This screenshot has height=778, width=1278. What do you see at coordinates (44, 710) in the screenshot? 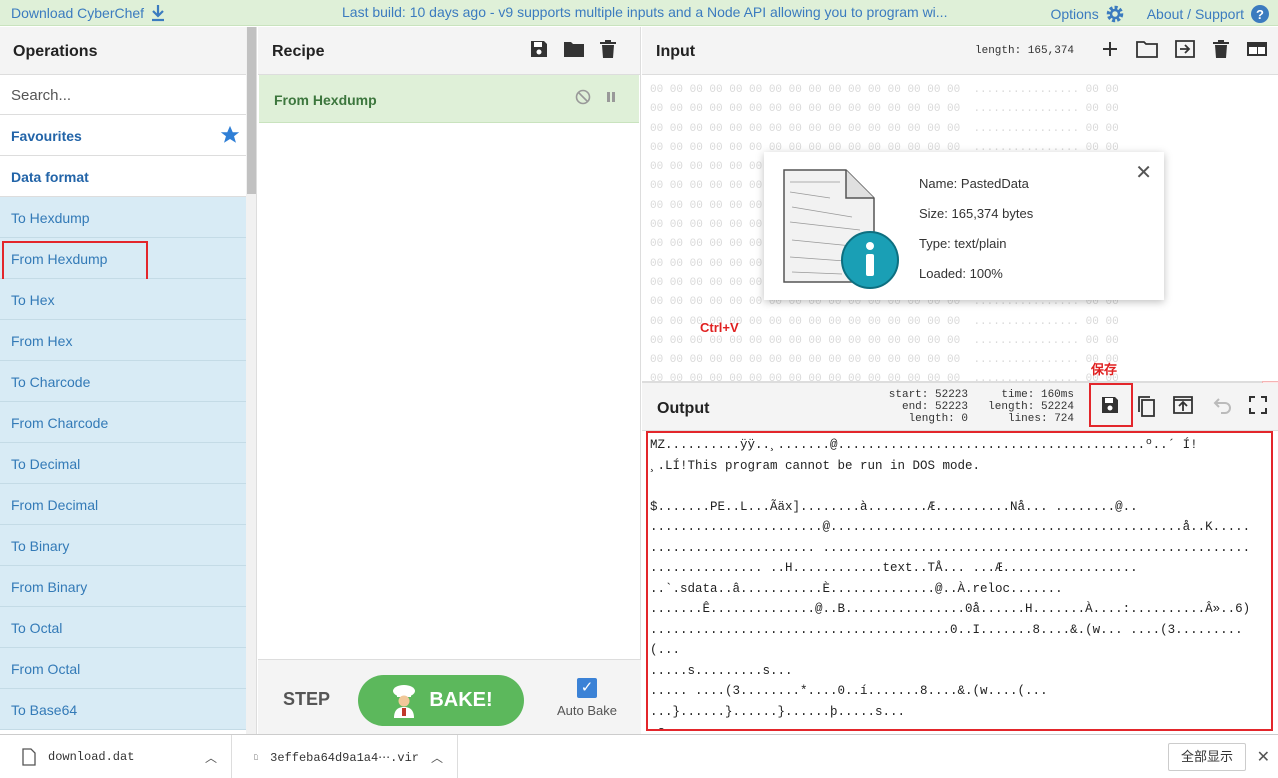
I see `operation-label: To Base64` at bounding box center [44, 710].